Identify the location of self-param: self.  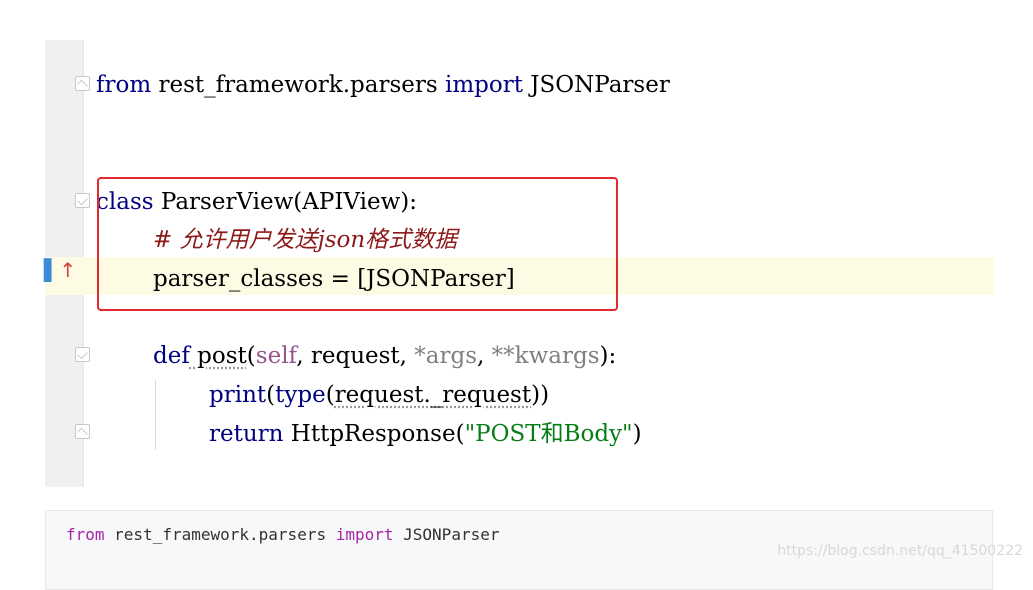
(276, 356).